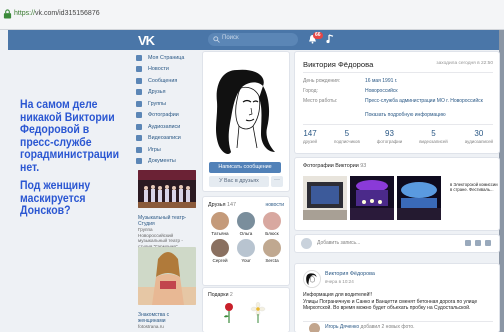 The width and height of the screenshot is (504, 332). What do you see at coordinates (334, 166) in the screenshot?
I see `photos-title: Фотографии Виктории 93` at bounding box center [334, 166].